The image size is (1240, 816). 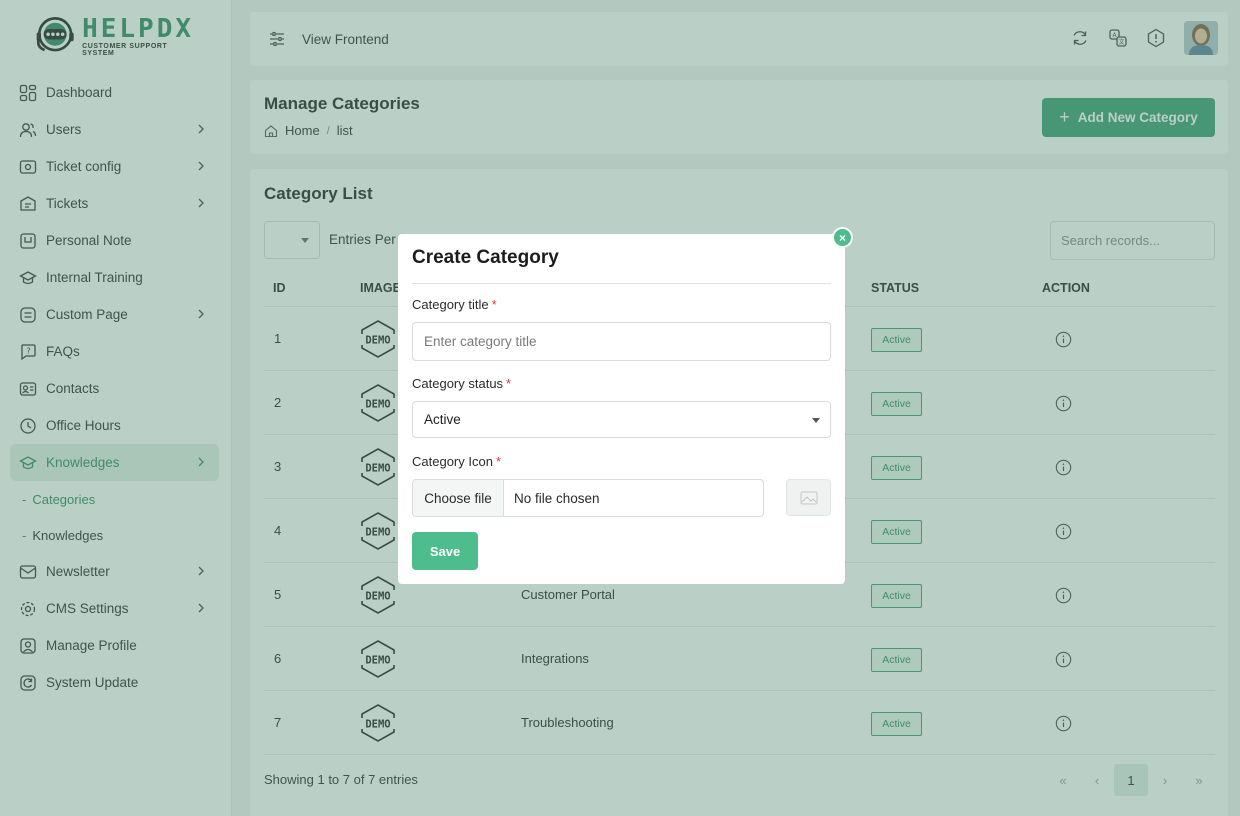 What do you see at coordinates (621, 341) in the screenshot?
I see `category-title-input: Enter category title` at bounding box center [621, 341].